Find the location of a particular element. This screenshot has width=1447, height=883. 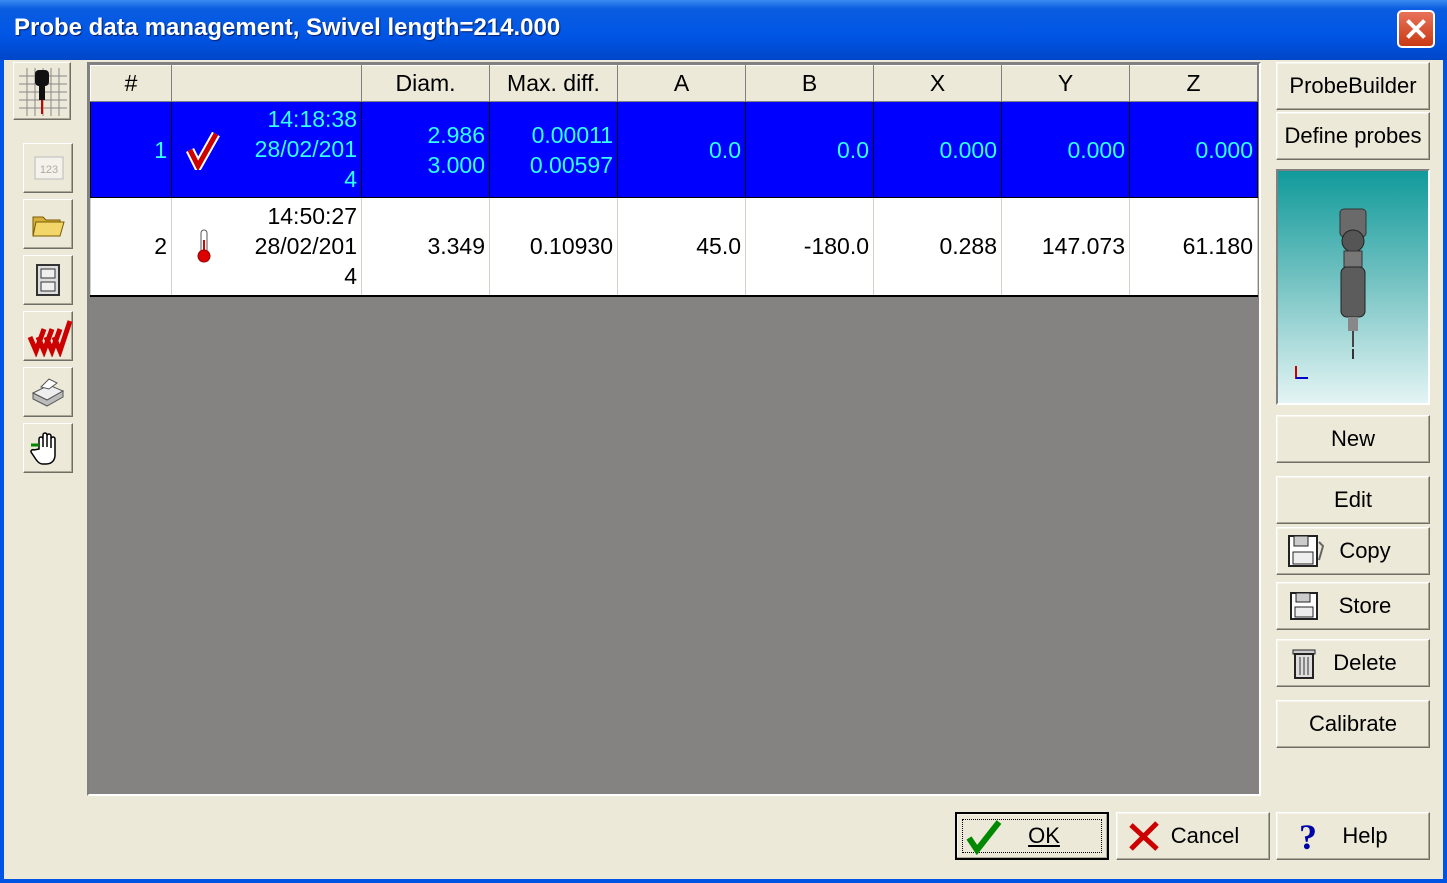

multi-check-icon is located at coordinates (50, 338).